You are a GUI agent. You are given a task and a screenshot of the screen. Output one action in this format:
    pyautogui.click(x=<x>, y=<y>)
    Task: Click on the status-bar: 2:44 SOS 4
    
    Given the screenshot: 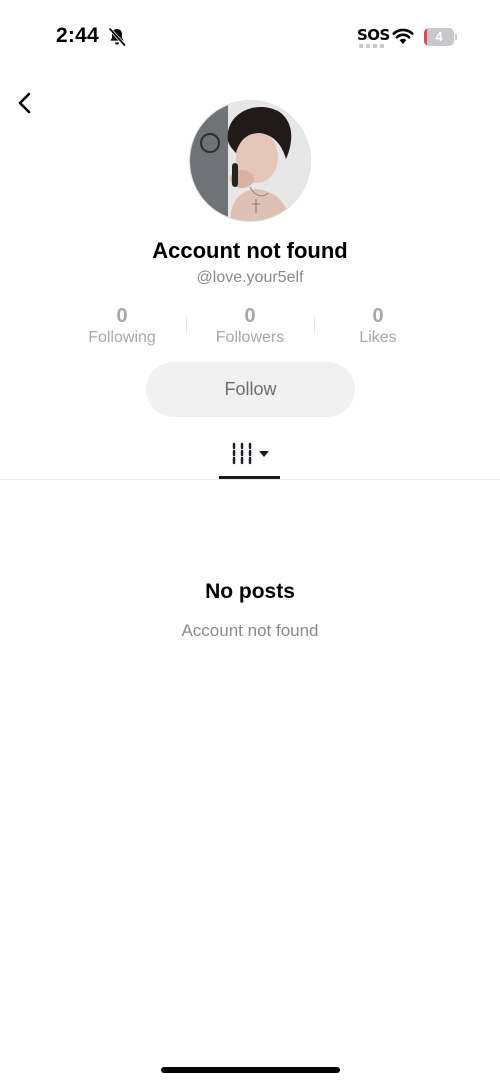 What is the action you would take?
    pyautogui.click(x=250, y=37)
    